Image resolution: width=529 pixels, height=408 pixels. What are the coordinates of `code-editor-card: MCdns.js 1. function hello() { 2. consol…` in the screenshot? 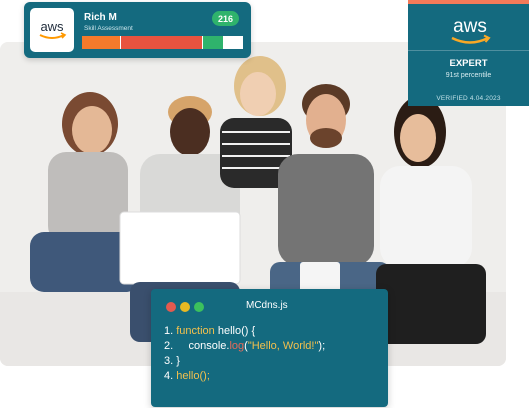 It's located at (269, 348).